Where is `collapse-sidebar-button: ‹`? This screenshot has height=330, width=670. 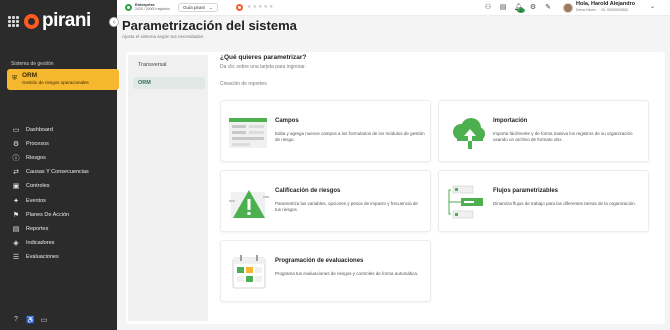
collapse-sidebar-button: ‹ is located at coordinates (114, 22).